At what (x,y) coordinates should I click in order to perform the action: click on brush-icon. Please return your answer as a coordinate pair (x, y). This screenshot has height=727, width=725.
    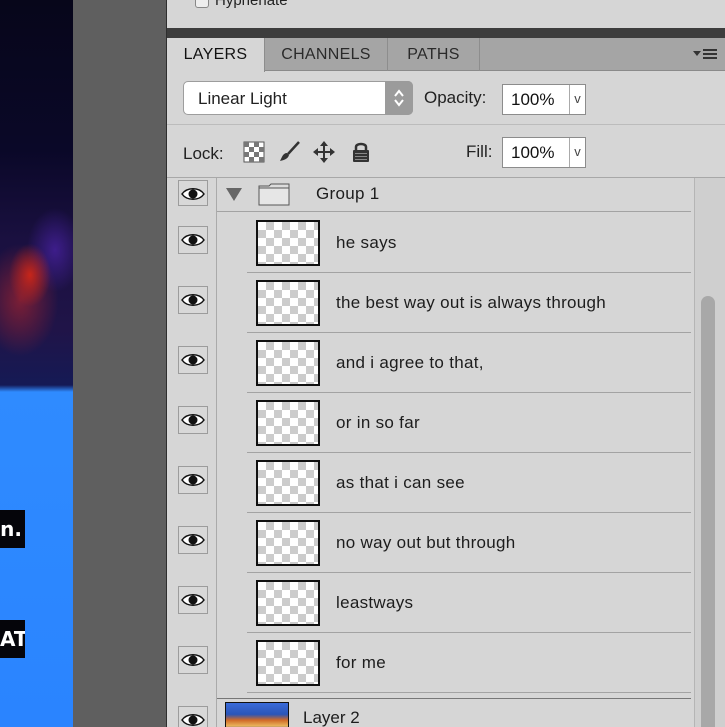
    Looking at the image, I should click on (289, 152).